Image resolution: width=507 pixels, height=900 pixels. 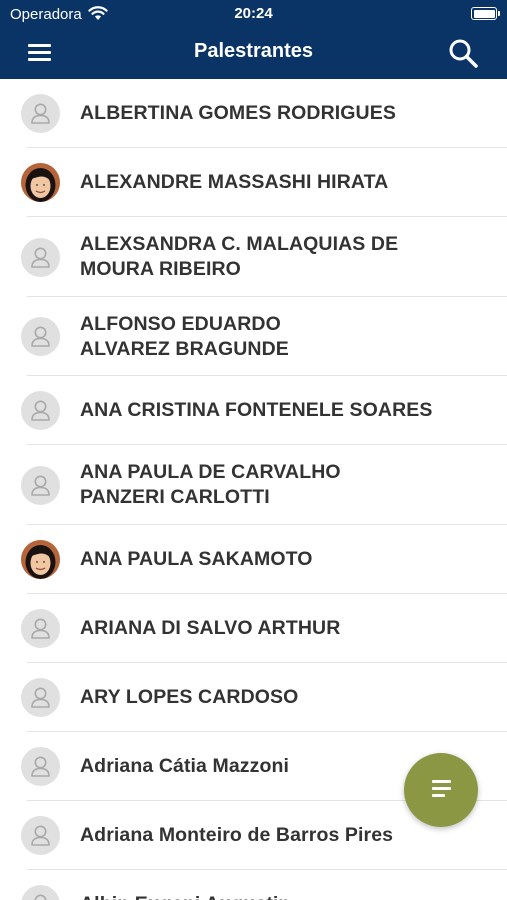 I want to click on list-item: ARY LOPES CARDOSO, so click(x=253, y=697).